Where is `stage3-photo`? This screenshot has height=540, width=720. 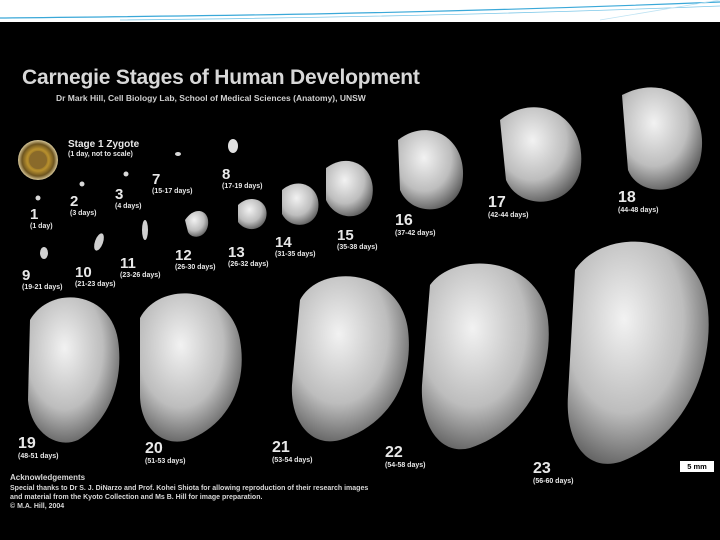
stage3-photo is located at coordinates (126, 174).